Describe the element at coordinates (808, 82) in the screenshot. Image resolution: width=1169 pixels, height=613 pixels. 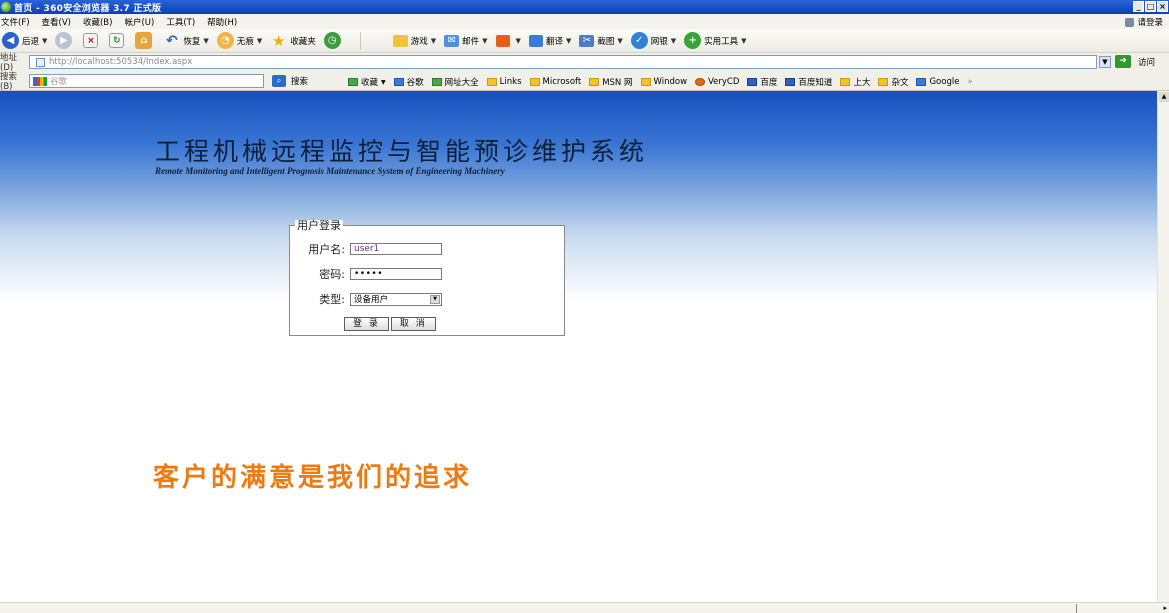
I see `link-baidu-zhidao: 百度知道` at that location.